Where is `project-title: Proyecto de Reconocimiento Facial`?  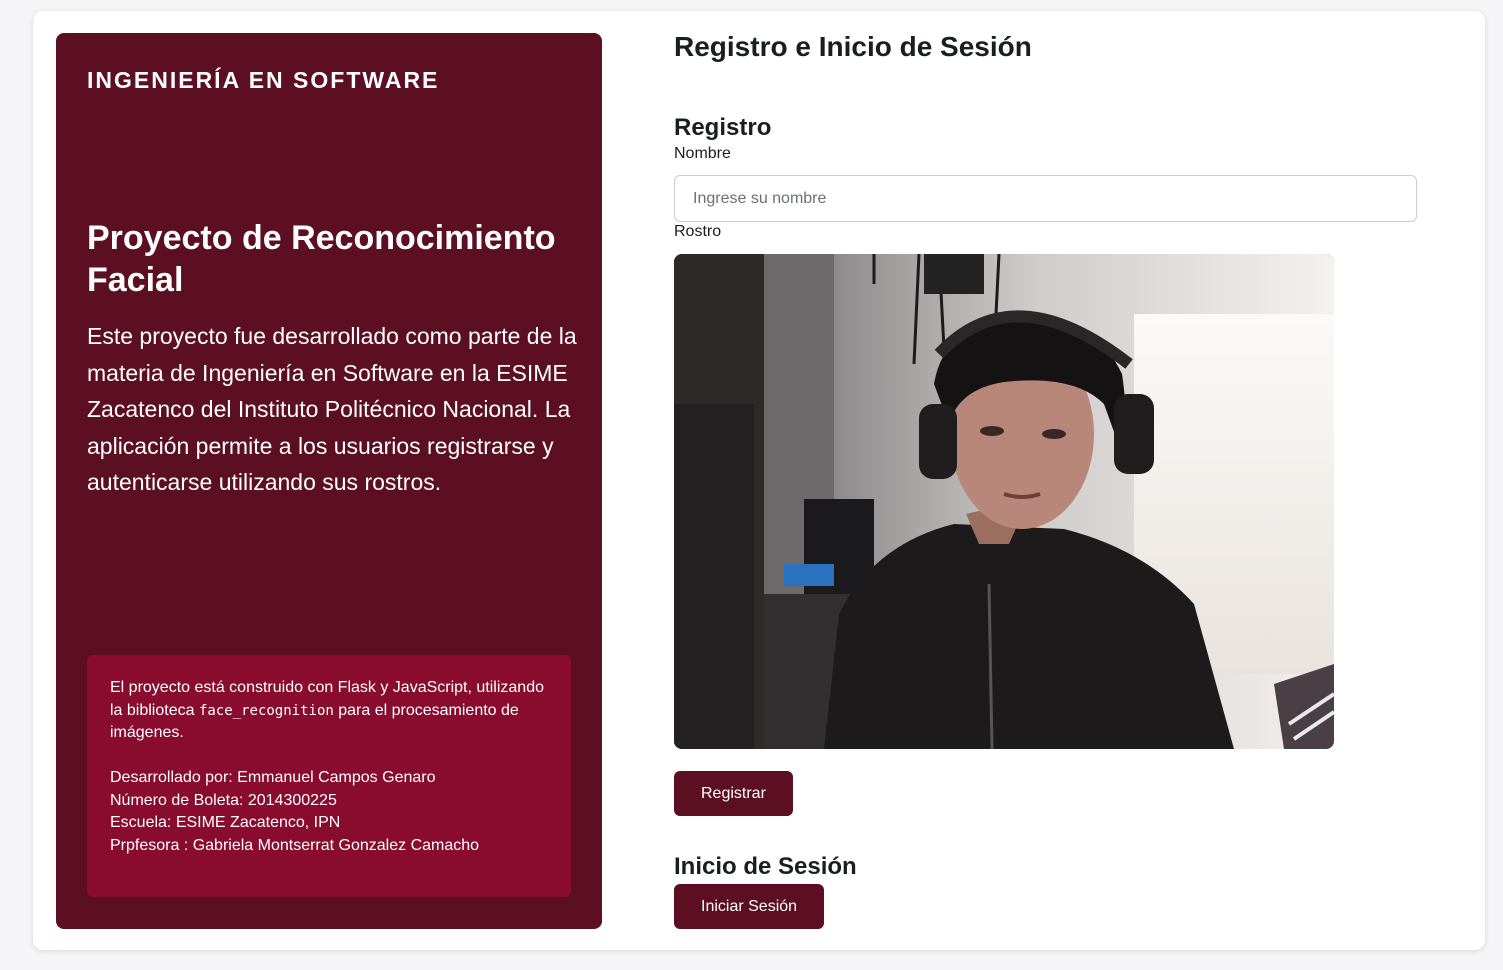 project-title: Proyecto de Reconocimiento Facial is located at coordinates (321, 259).